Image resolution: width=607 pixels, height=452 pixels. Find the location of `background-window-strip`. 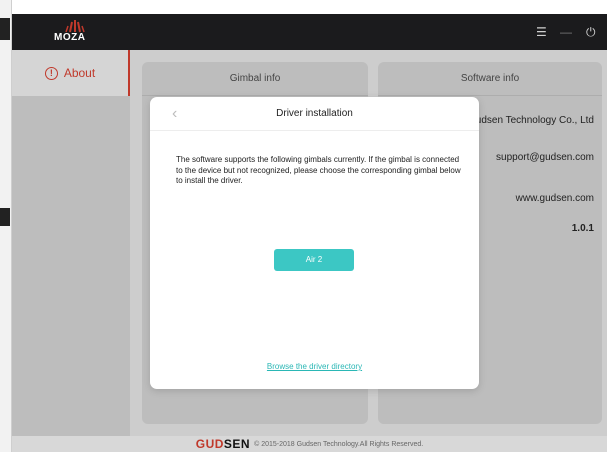

background-window-strip is located at coordinates (6, 226).